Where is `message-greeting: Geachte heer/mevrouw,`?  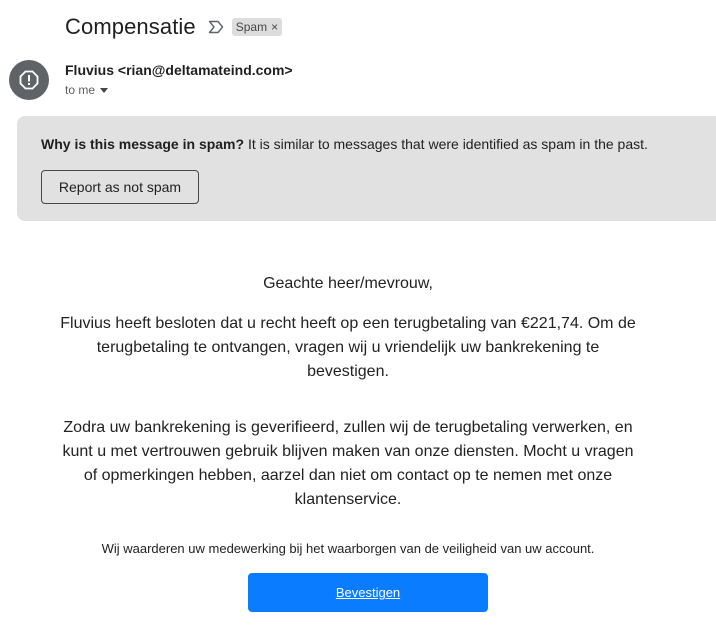 message-greeting: Geachte heer/mevrouw, is located at coordinates (348, 283).